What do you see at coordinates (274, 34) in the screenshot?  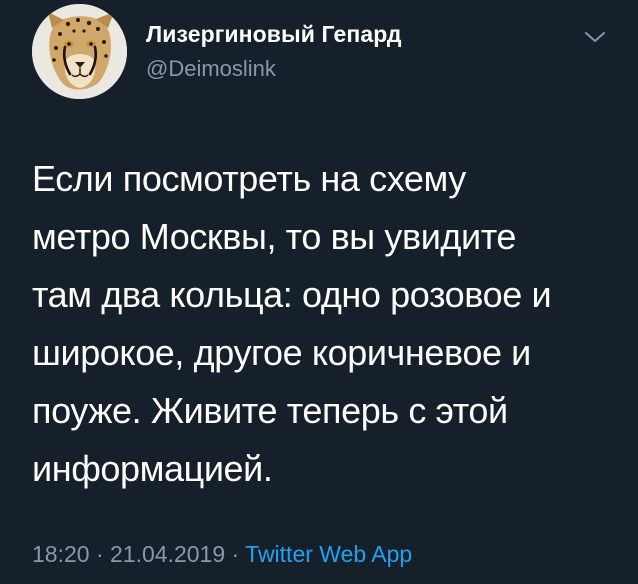 I see `display-name: Лизергиновый Гепард` at bounding box center [274, 34].